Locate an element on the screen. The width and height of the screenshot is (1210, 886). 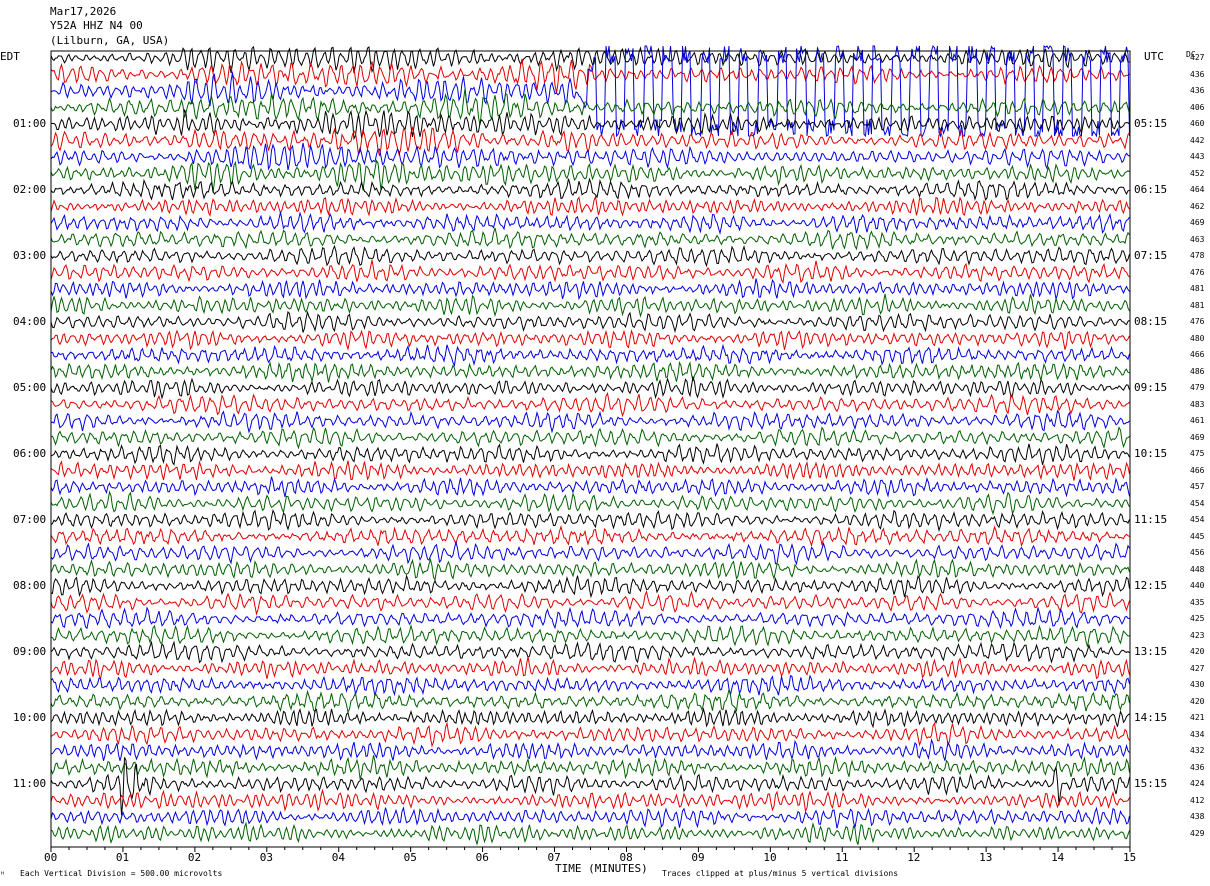
dc-offset-value: 486 is located at coordinates (1197, 371).